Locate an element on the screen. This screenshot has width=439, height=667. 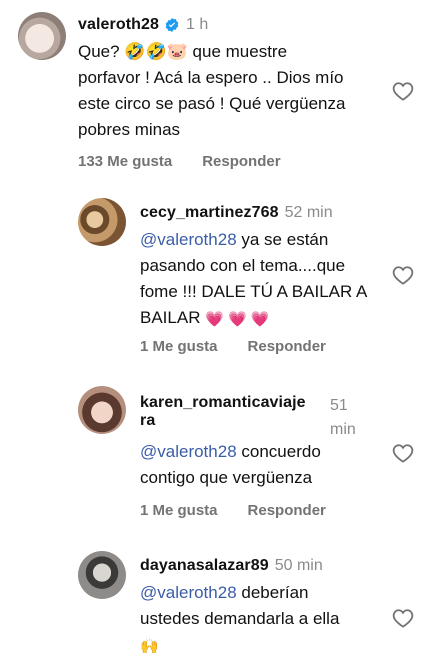
comment-header: dayanasalazar89 50 min is located at coordinates (231, 566).